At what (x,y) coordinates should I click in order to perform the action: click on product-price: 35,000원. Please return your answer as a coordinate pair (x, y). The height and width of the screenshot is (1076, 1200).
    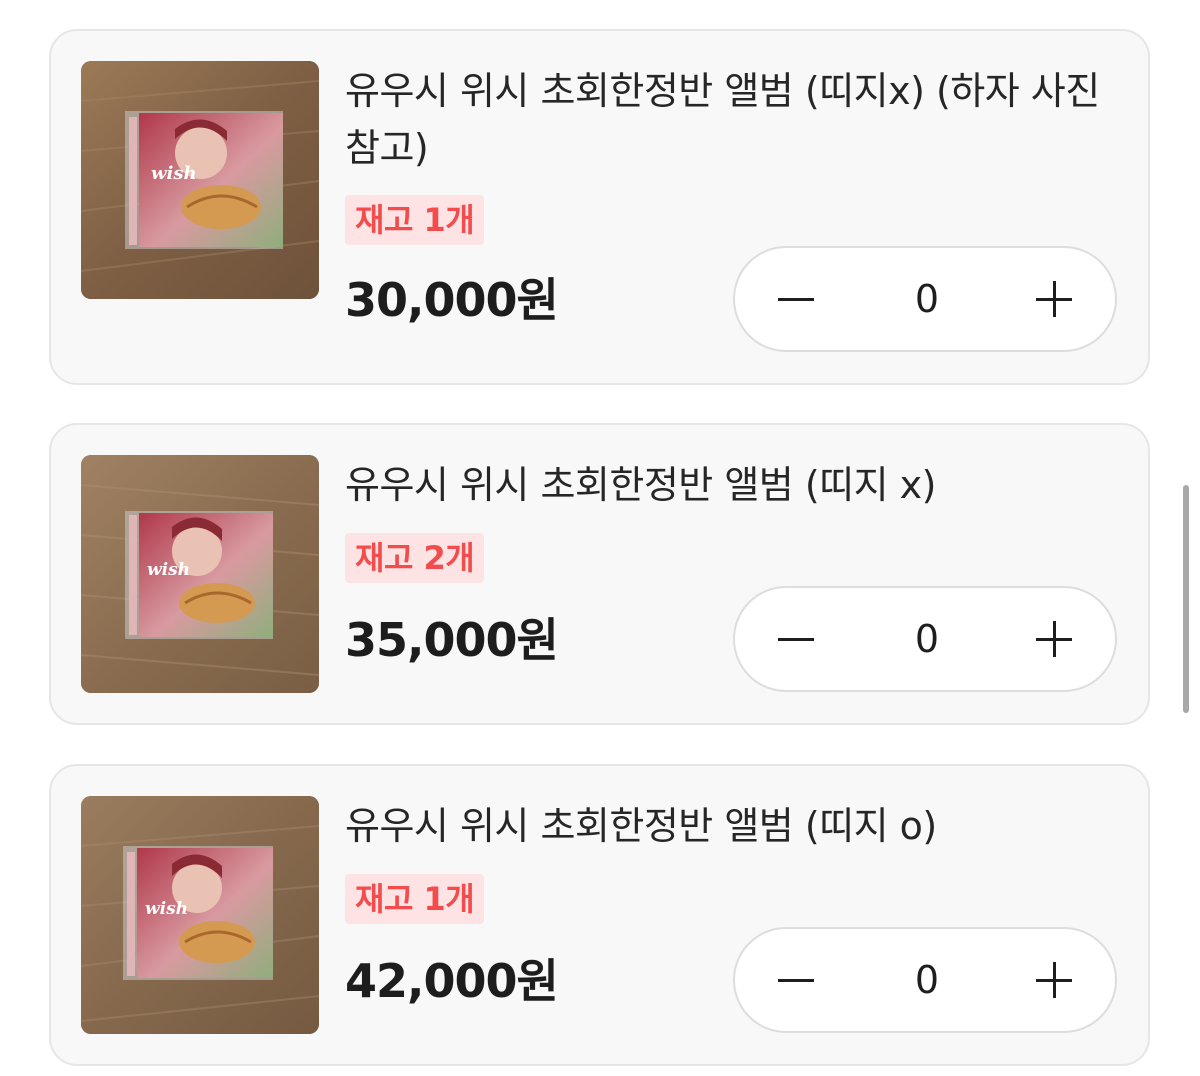
    Looking at the image, I should click on (452, 640).